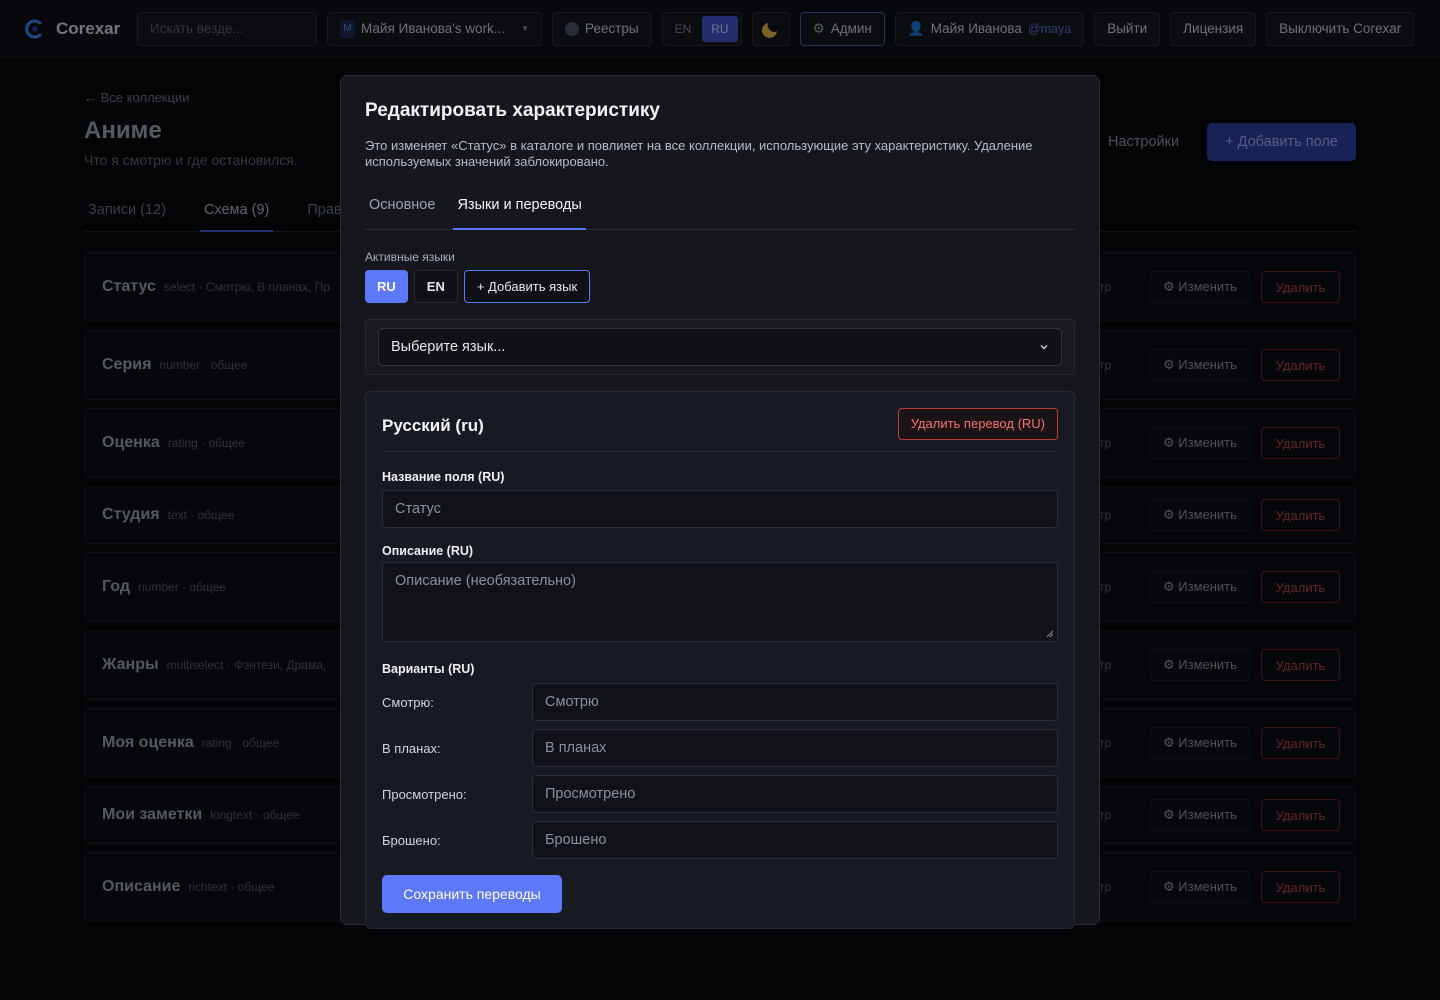 This screenshot has height=1000, width=1440. I want to click on save-translations-button: Сохранить переводы, so click(472, 894).